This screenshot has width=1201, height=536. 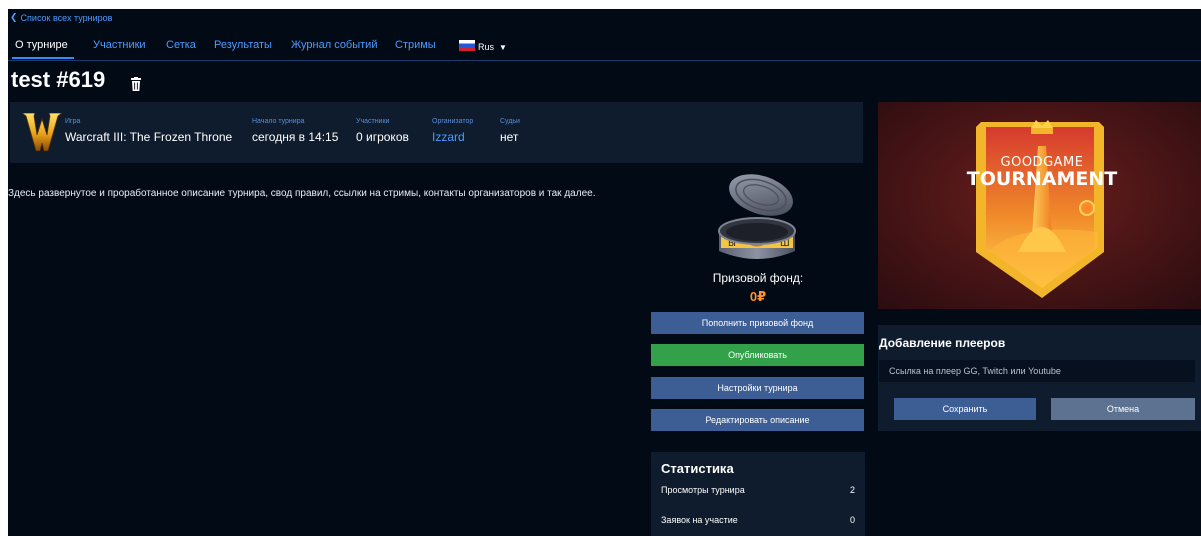 I want to click on organizer-field: Организатор Izzard, so click(x=452, y=131).